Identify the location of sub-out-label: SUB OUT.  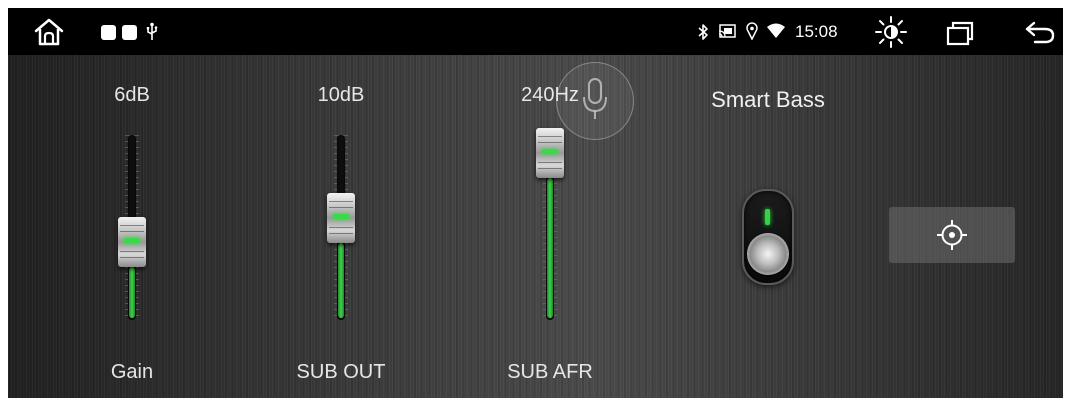
(341, 372).